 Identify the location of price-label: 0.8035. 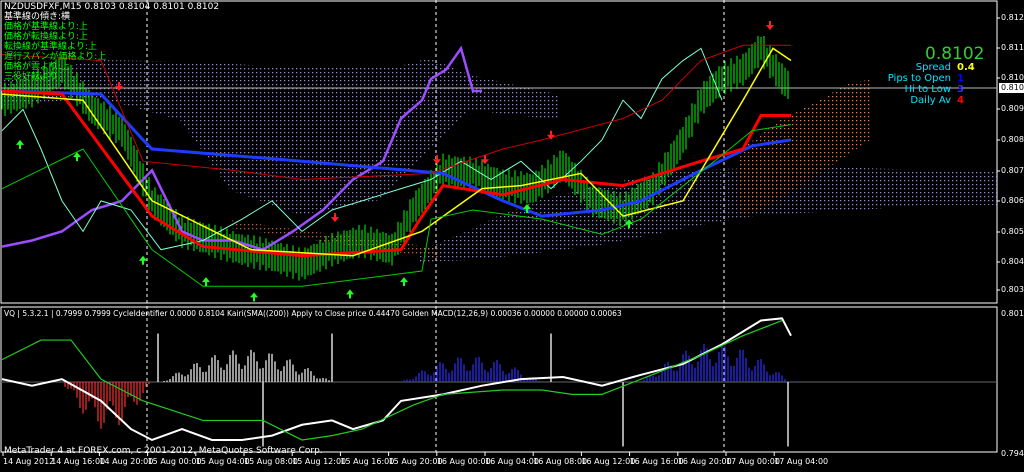
(1012, 289).